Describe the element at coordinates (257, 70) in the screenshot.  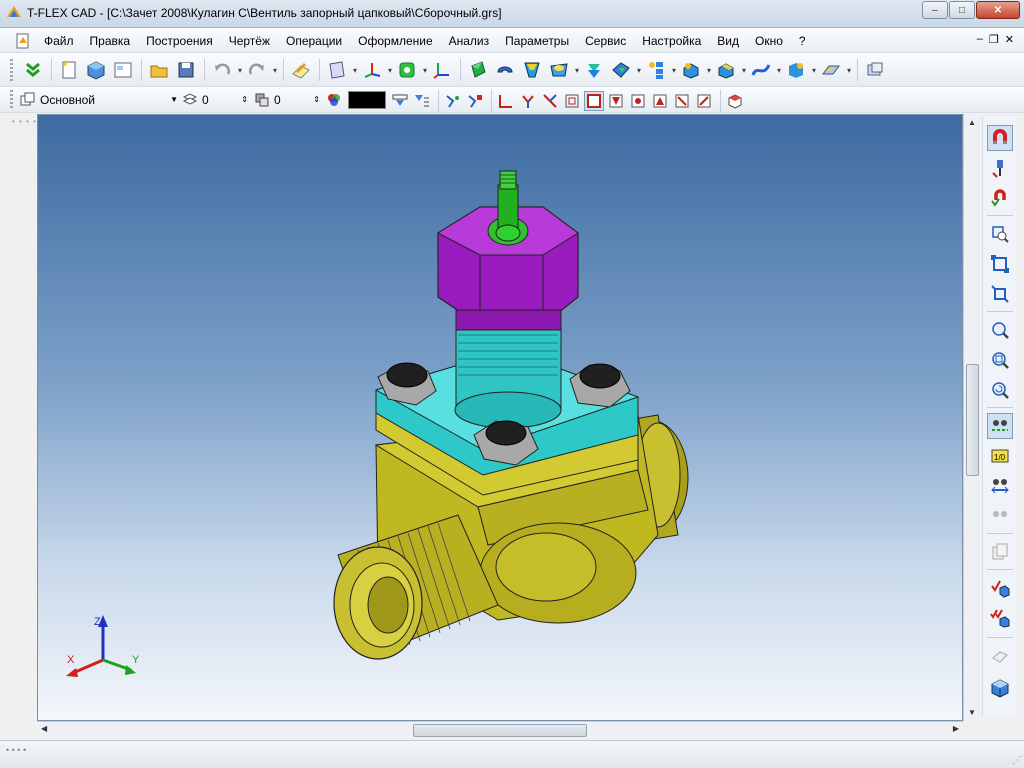
I see `redo-icon` at that location.